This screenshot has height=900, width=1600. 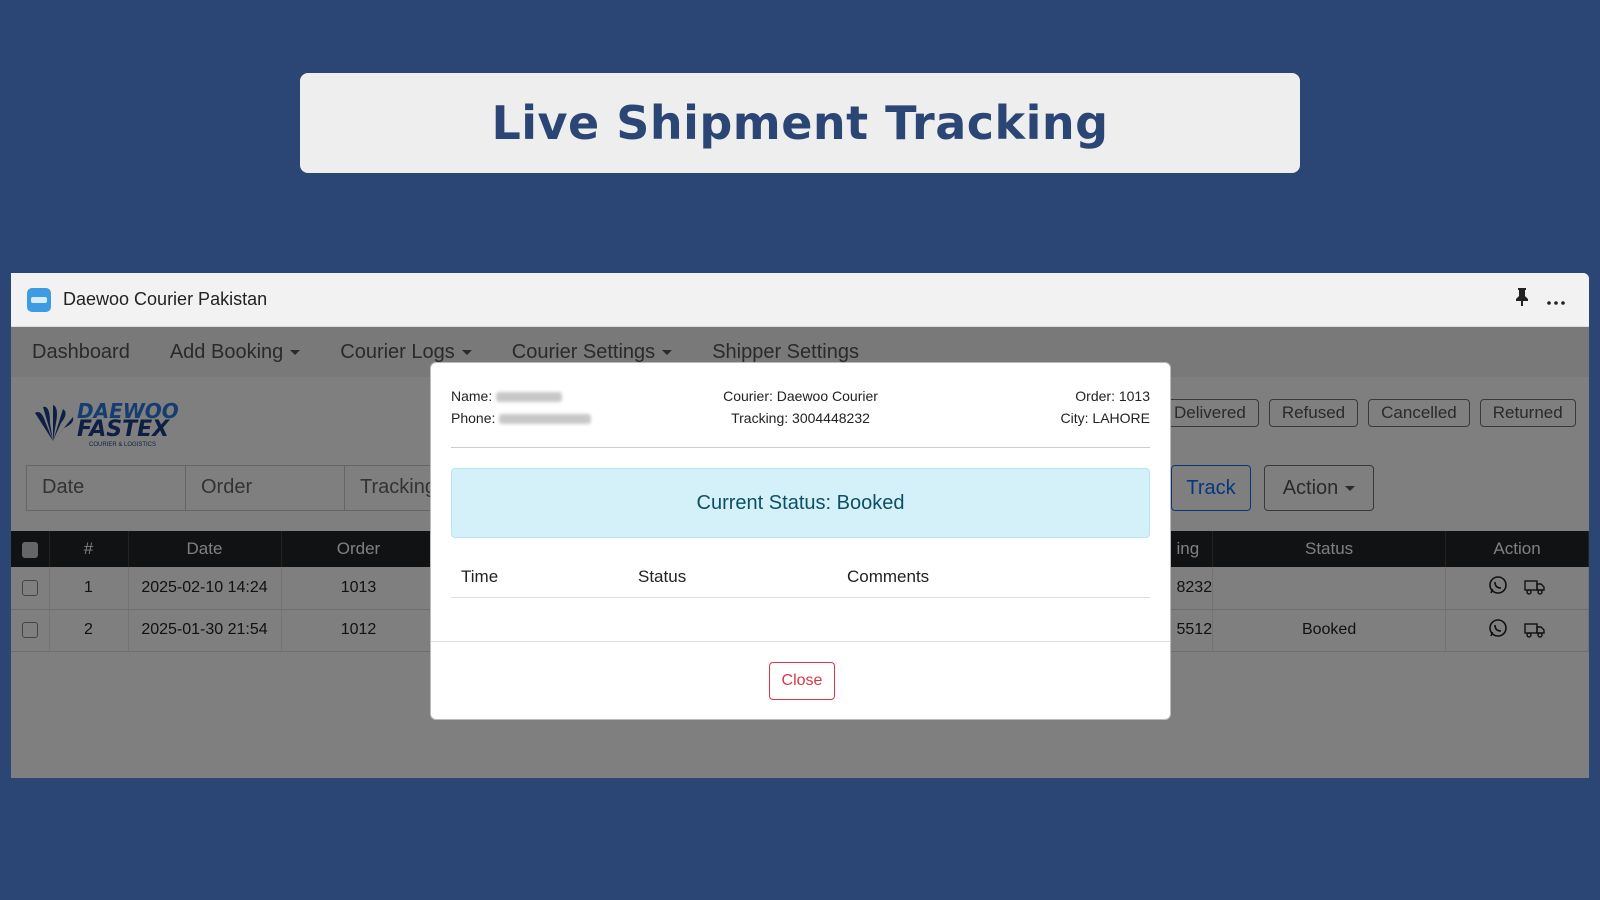 I want to click on history-col-status: Status, so click(x=662, y=576).